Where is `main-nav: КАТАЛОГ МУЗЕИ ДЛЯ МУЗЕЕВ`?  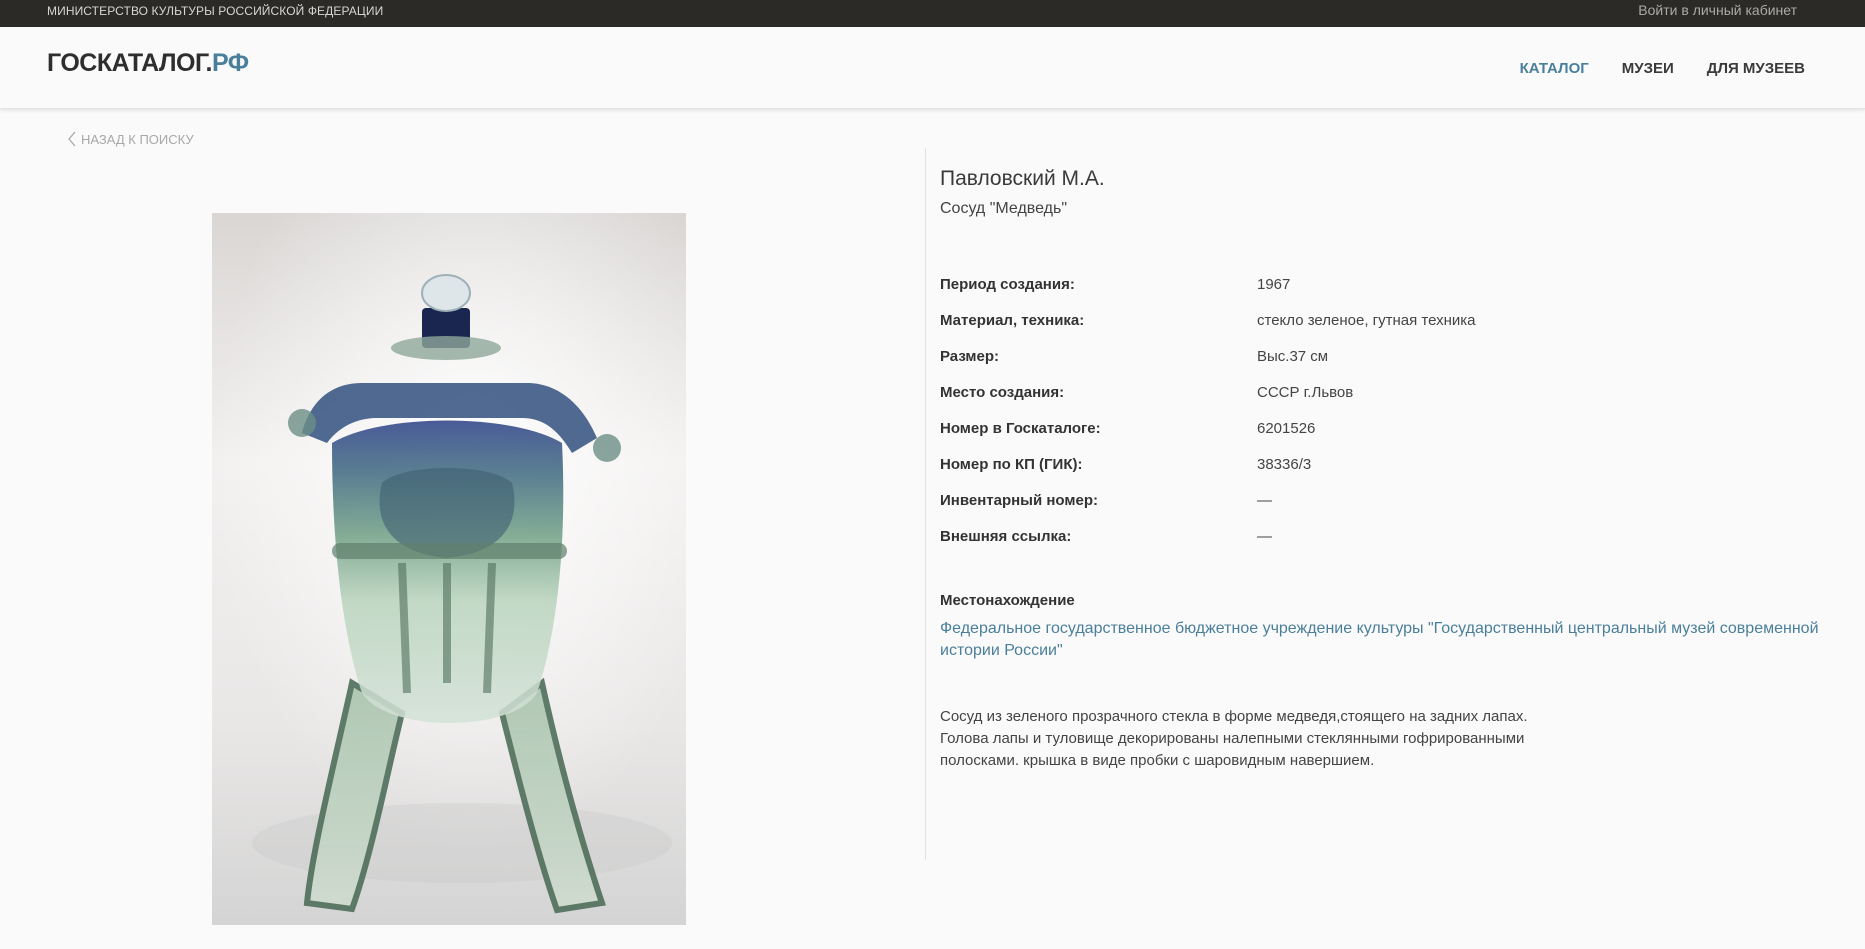
main-nav: КАТАЛОГ МУЗЕИ ДЛЯ МУЗЕЕВ is located at coordinates (1646, 68).